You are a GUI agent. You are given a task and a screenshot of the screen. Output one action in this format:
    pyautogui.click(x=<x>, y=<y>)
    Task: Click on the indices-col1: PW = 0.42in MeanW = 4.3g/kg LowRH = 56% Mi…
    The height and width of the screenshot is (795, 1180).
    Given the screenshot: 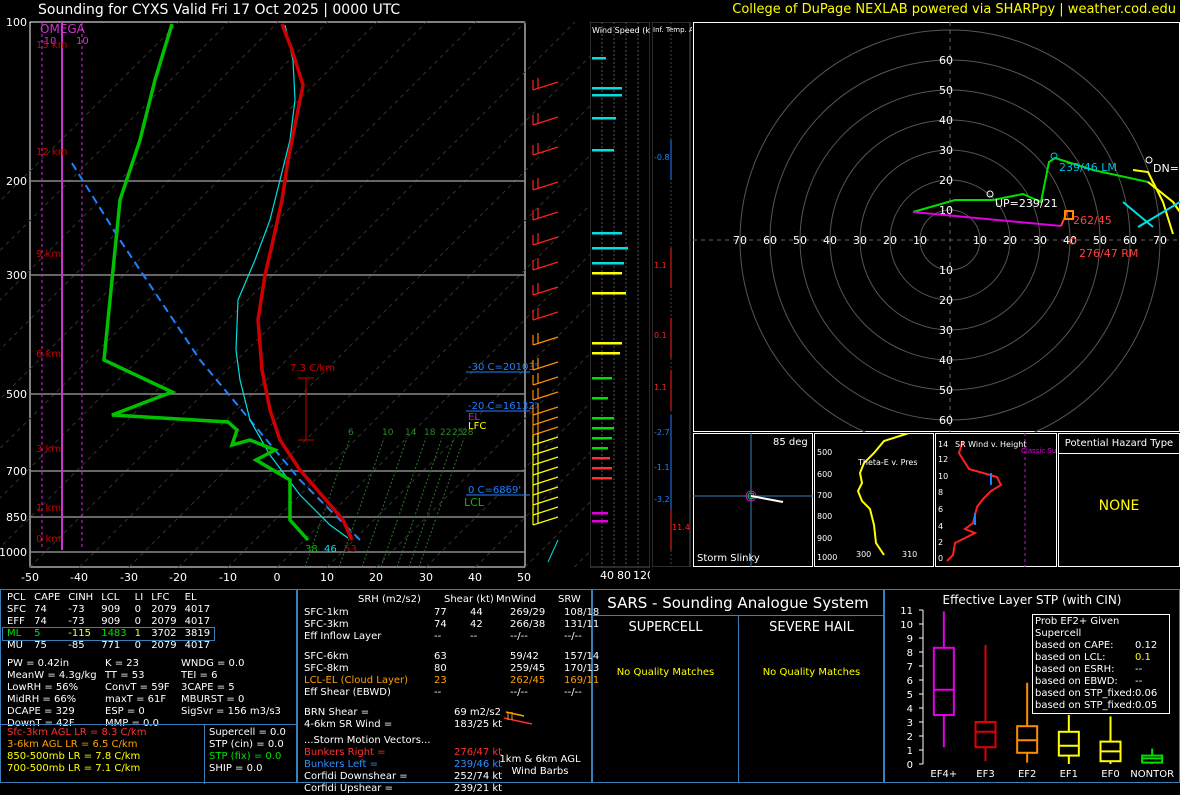 What is the action you would take?
    pyautogui.click(x=52, y=693)
    